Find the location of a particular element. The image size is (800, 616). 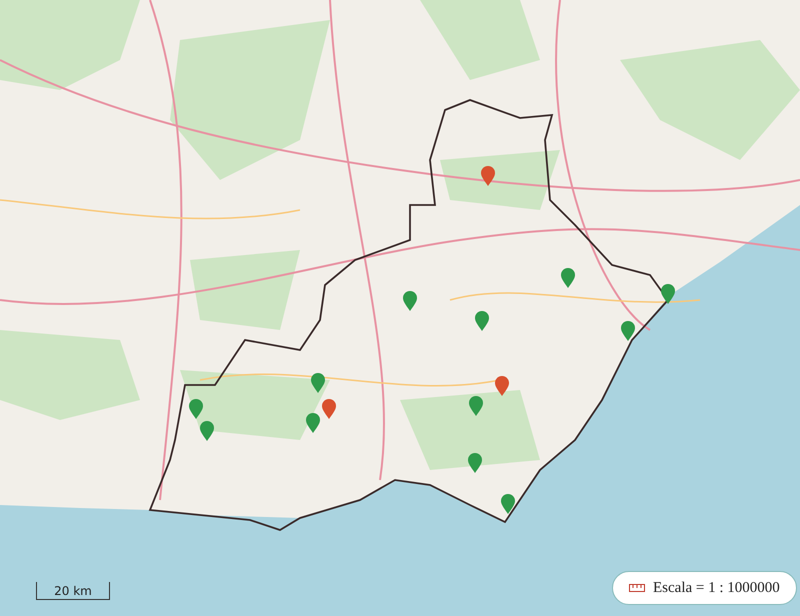

scale-ratio: Escala = 1 : 1000000 is located at coordinates (716, 588).